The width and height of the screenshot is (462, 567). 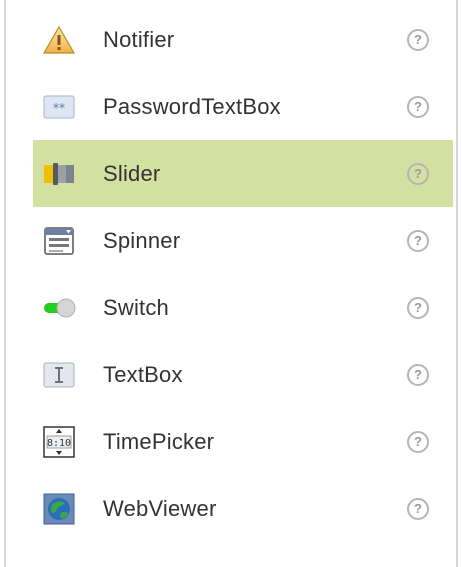 What do you see at coordinates (159, 441) in the screenshot?
I see `component-label: TimePicker` at bounding box center [159, 441].